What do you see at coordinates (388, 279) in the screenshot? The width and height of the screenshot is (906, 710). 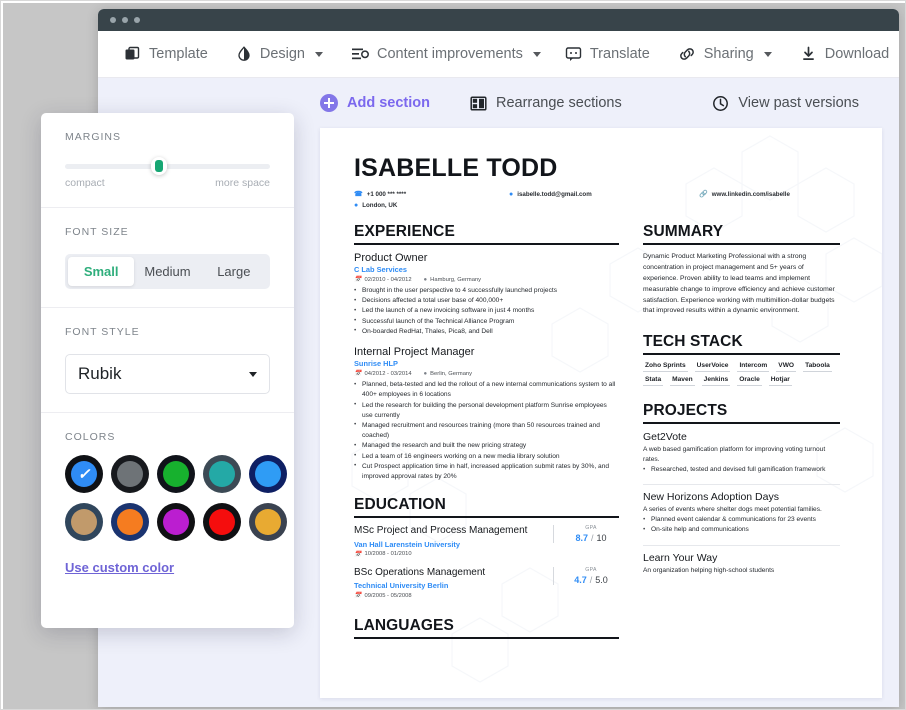 I see `job-dates: 02/2010 - 04/2012` at bounding box center [388, 279].